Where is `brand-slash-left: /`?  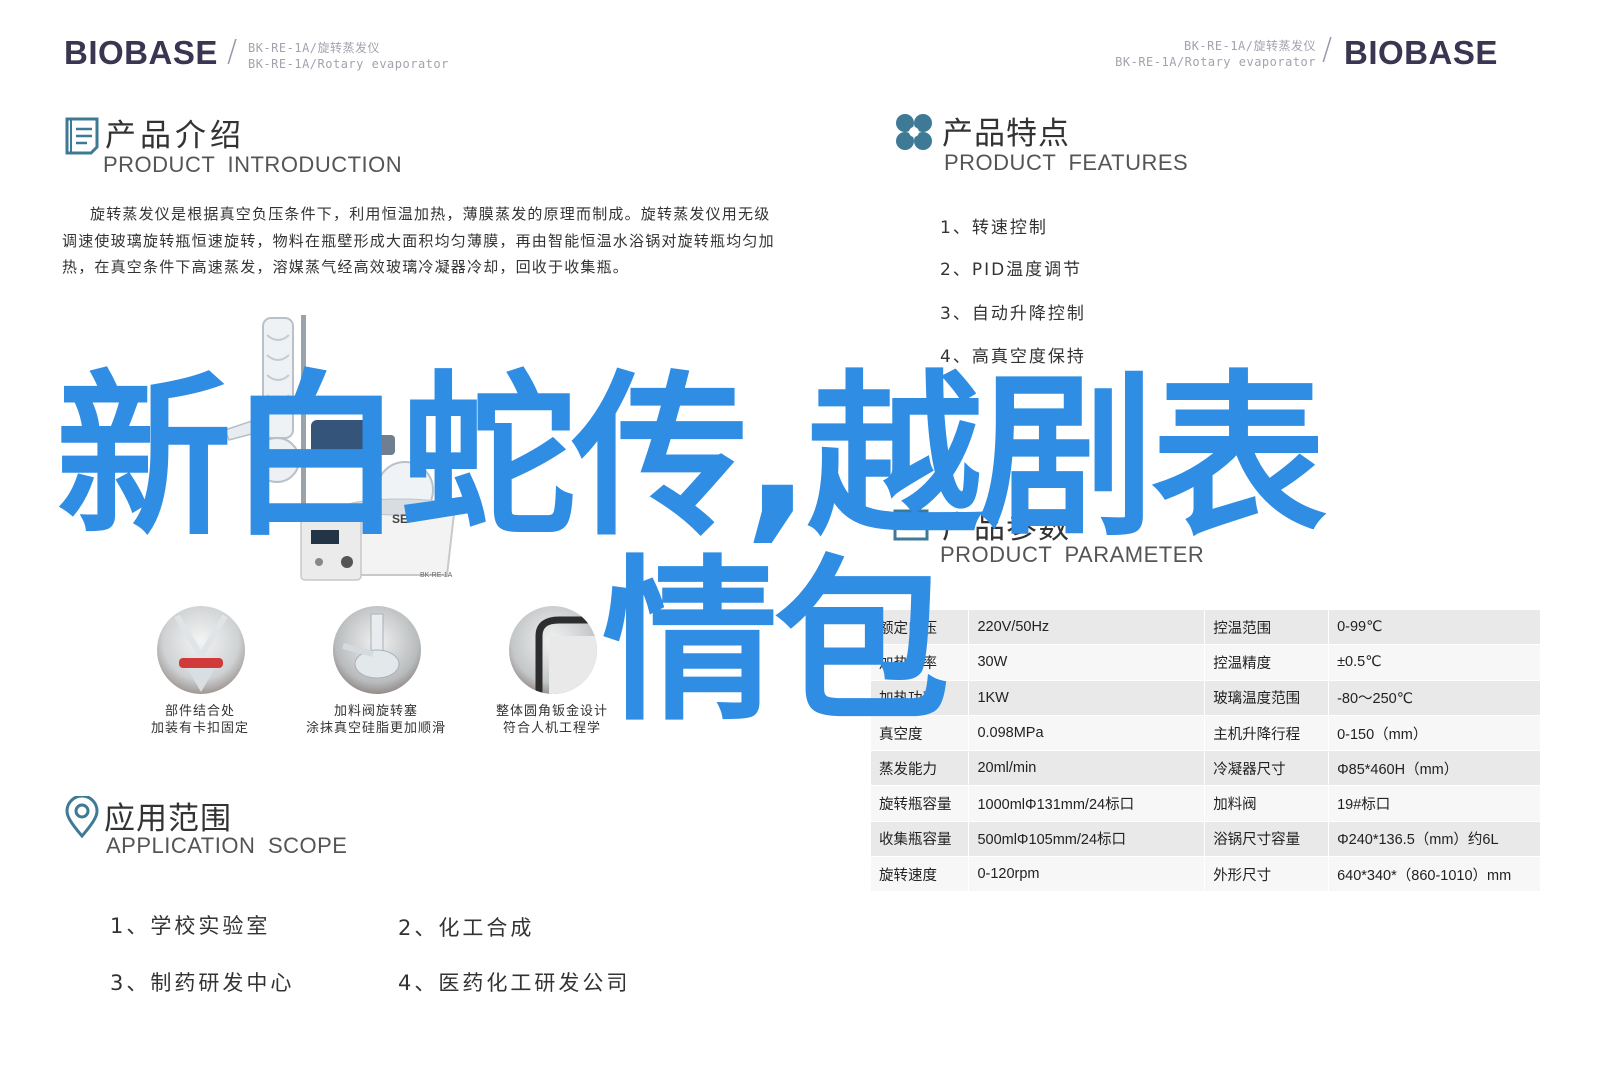
brand-slash-left: / is located at coordinates (232, 51).